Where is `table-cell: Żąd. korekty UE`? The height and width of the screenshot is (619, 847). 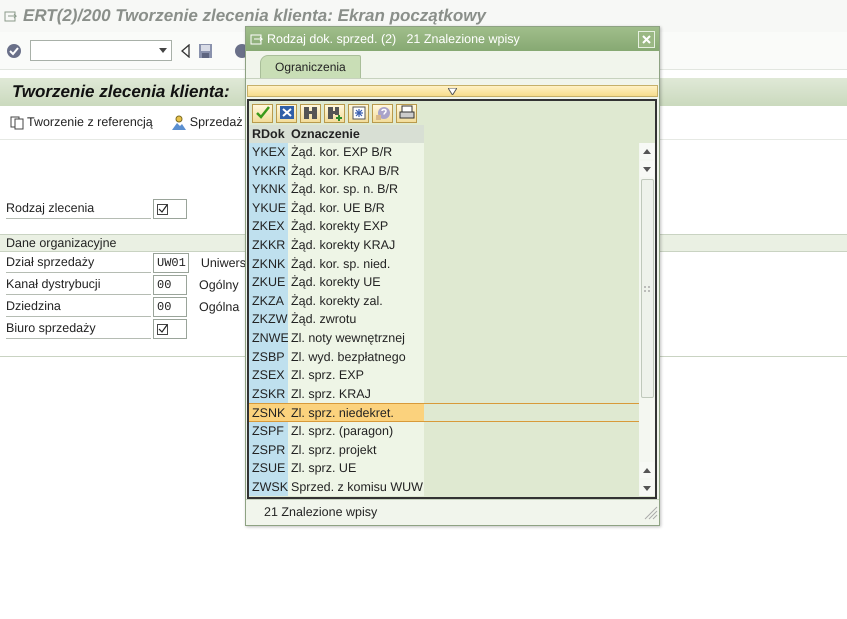 table-cell: Żąd. korekty UE is located at coordinates (356, 282).